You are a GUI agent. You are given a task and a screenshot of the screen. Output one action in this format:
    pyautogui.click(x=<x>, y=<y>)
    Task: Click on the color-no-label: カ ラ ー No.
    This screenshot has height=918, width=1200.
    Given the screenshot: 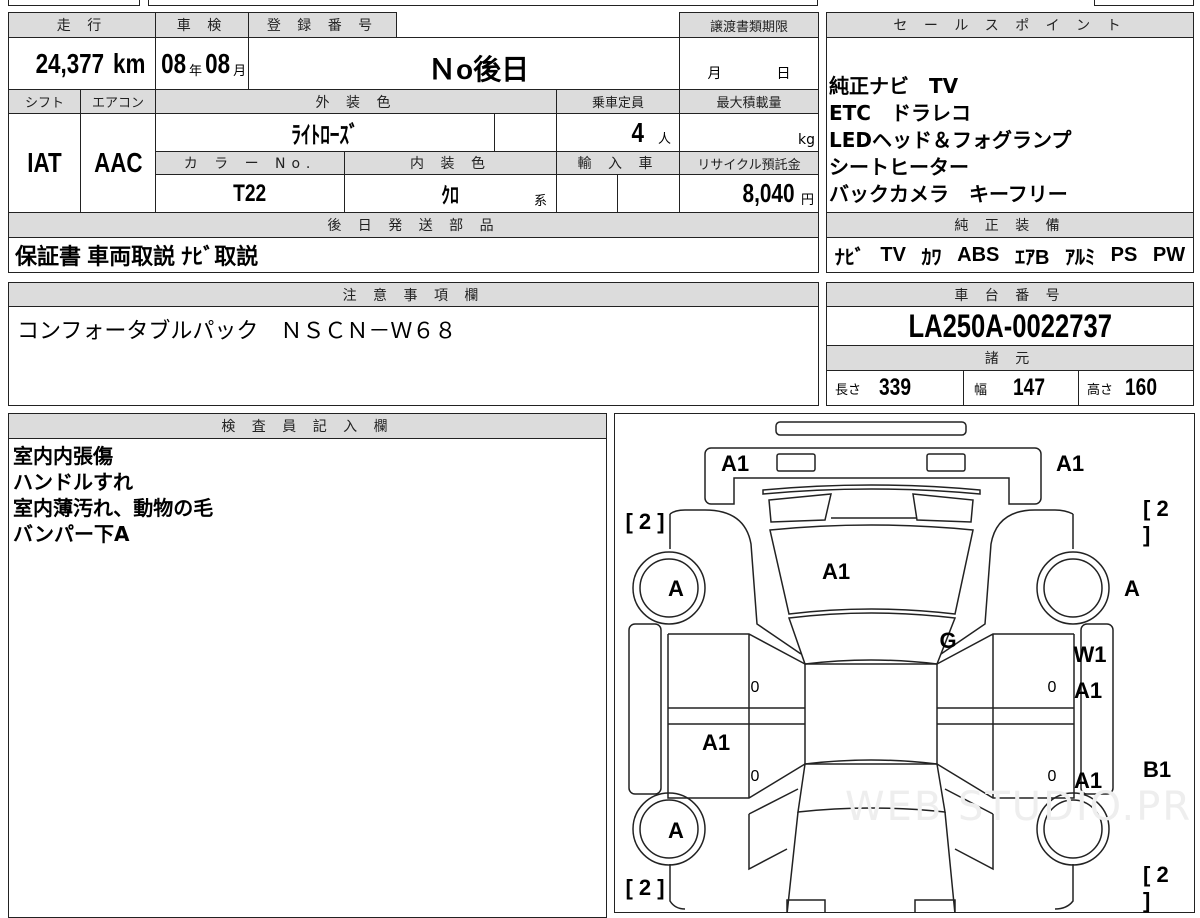 What is the action you would take?
    pyautogui.click(x=250, y=163)
    